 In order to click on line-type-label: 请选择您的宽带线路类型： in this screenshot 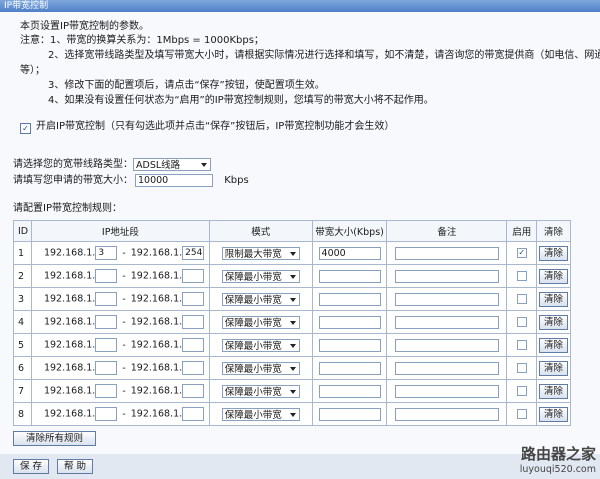, I will do `click(73, 164)`.